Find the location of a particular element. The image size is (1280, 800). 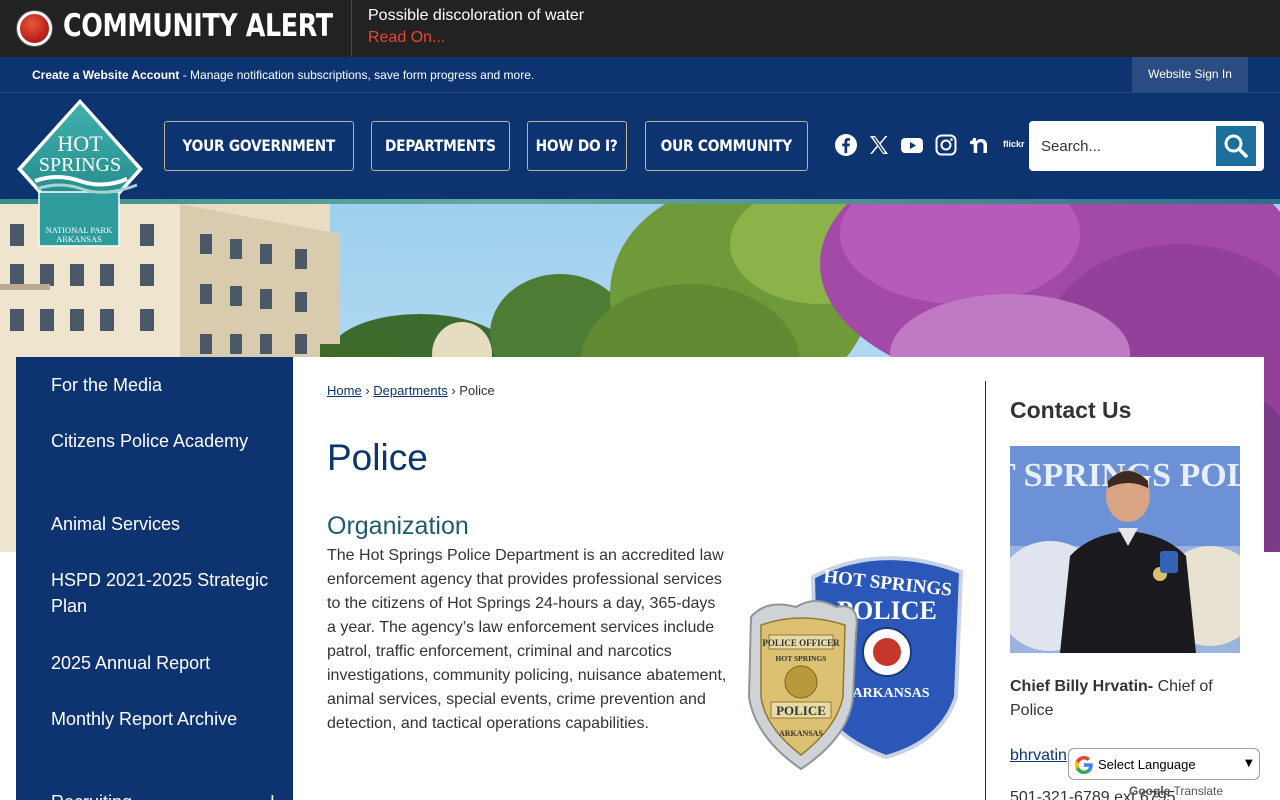

website-sign-in-button: Website Sign In is located at coordinates (1190, 74).